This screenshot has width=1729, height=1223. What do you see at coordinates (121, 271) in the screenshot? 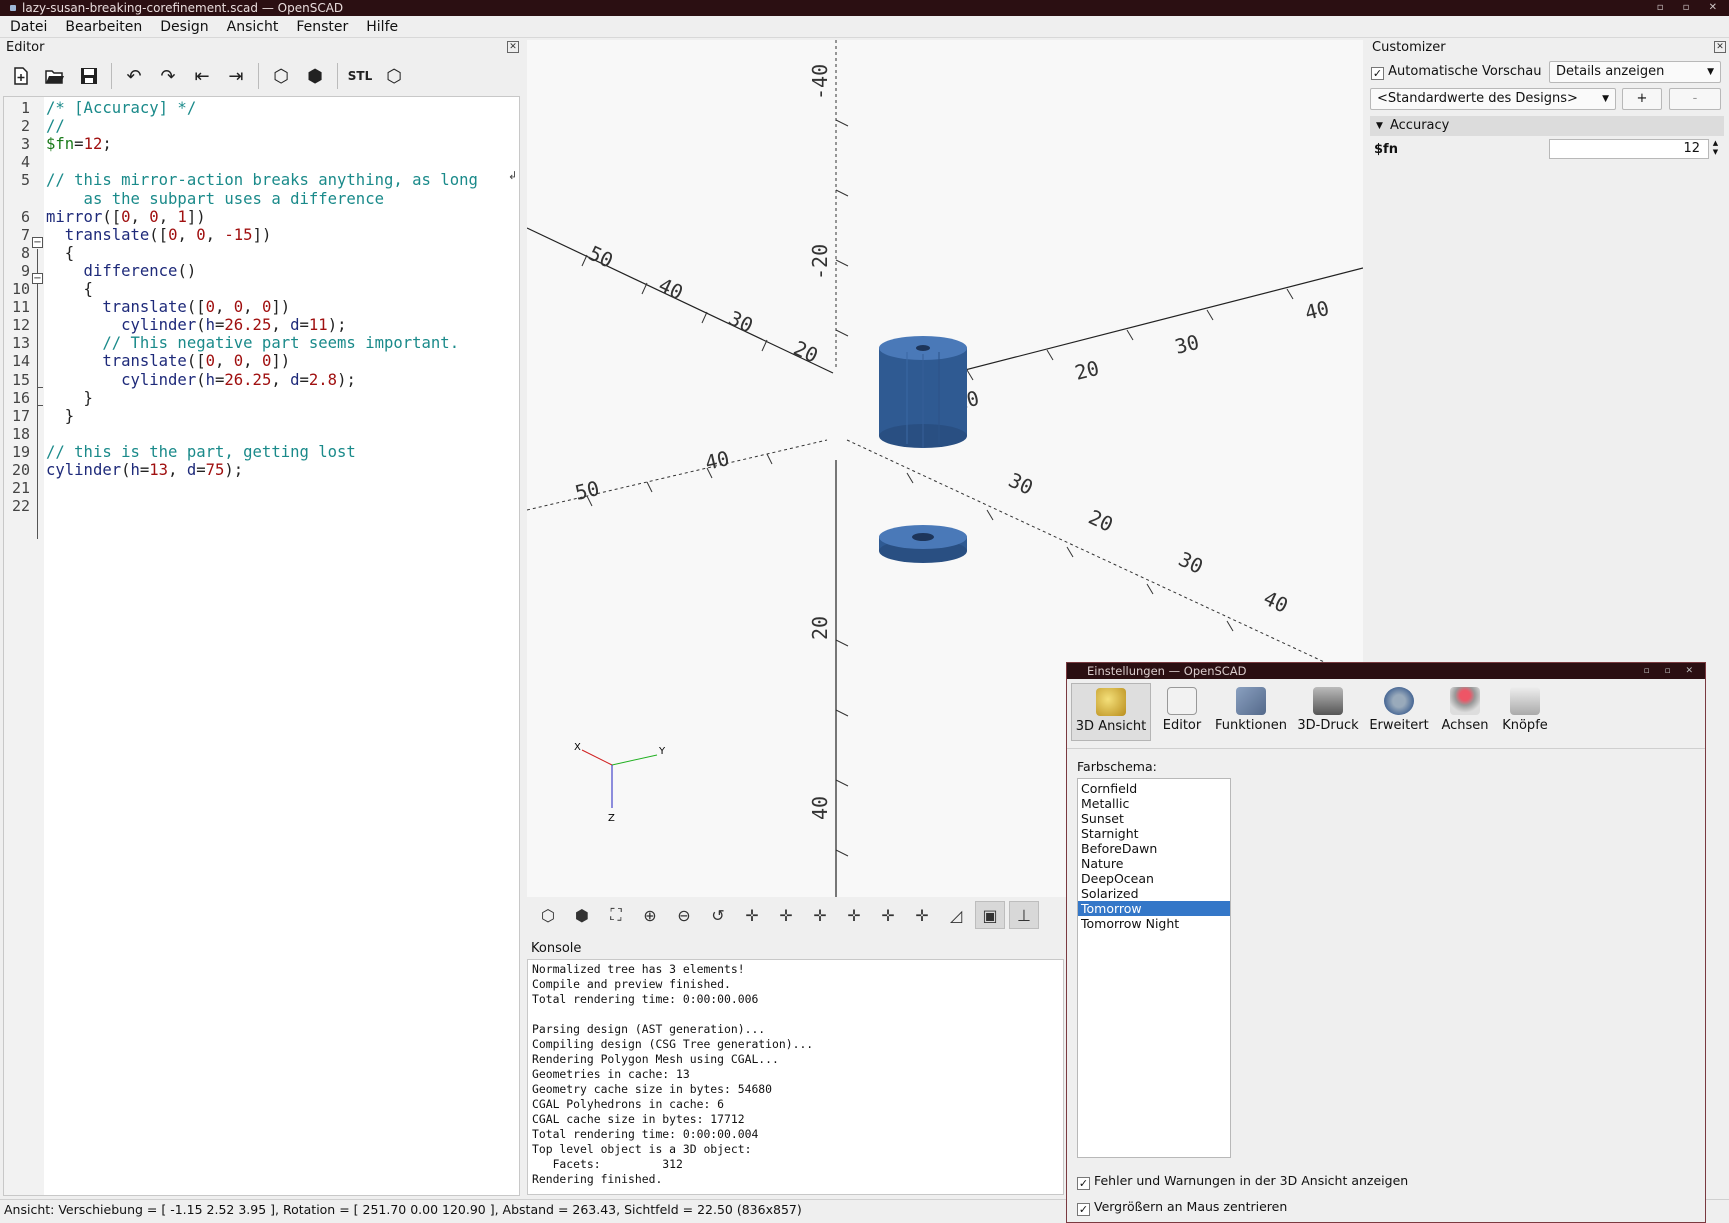
I see `code-line: difference()` at bounding box center [121, 271].